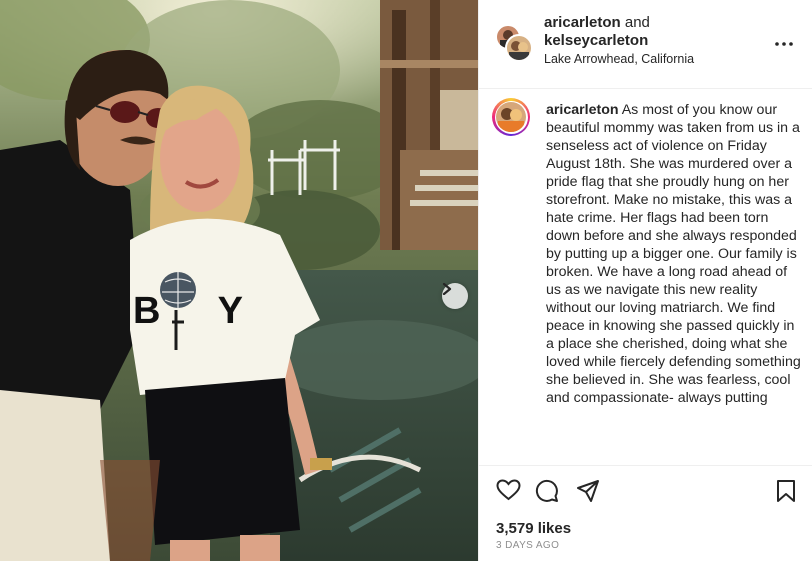 This screenshot has width=812, height=562. What do you see at coordinates (527, 545) in the screenshot?
I see `post-timestamp: 3 DAYS AGO` at bounding box center [527, 545].